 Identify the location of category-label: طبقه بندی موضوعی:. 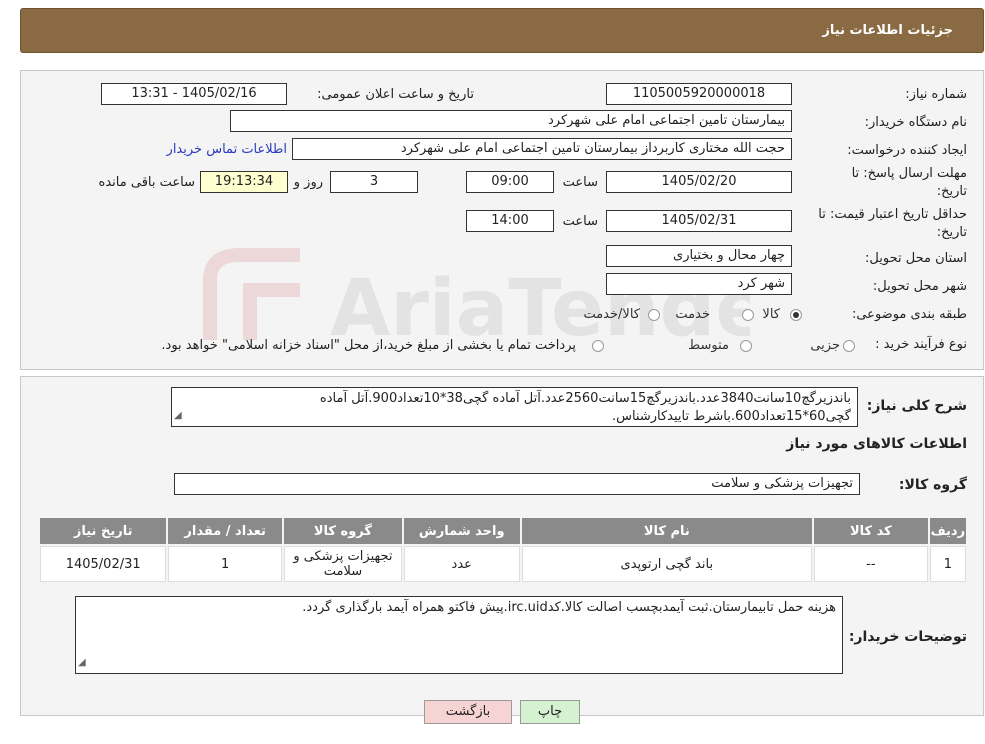
(909, 314).